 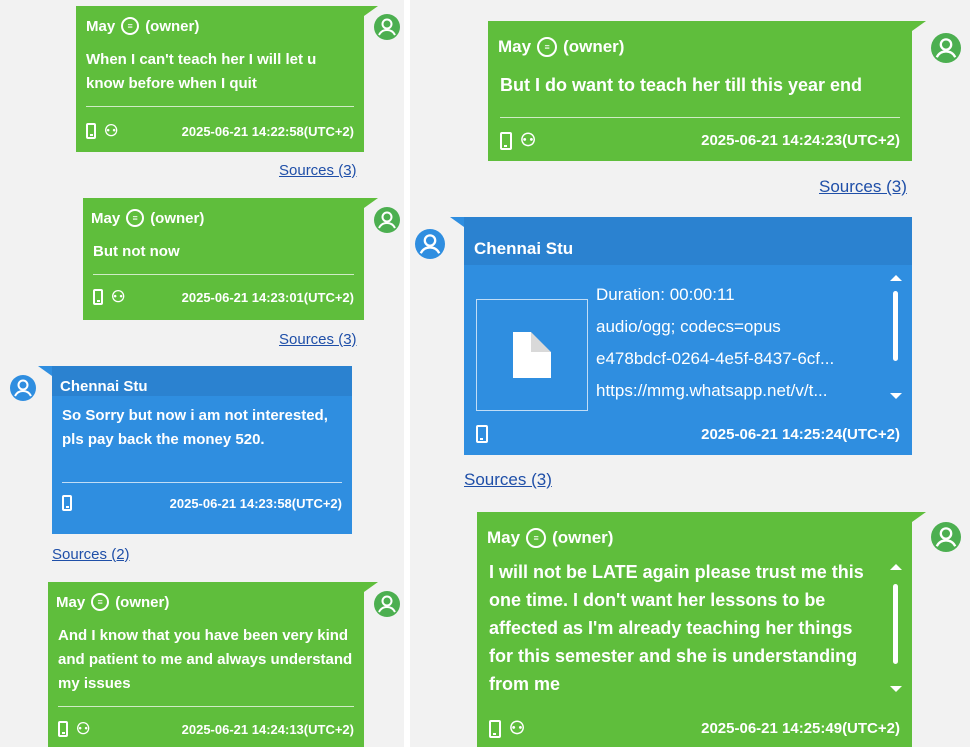 What do you see at coordinates (267, 729) in the screenshot?
I see `message-timestamp: 2025-06-21 14:24:13(UTC+2)` at bounding box center [267, 729].